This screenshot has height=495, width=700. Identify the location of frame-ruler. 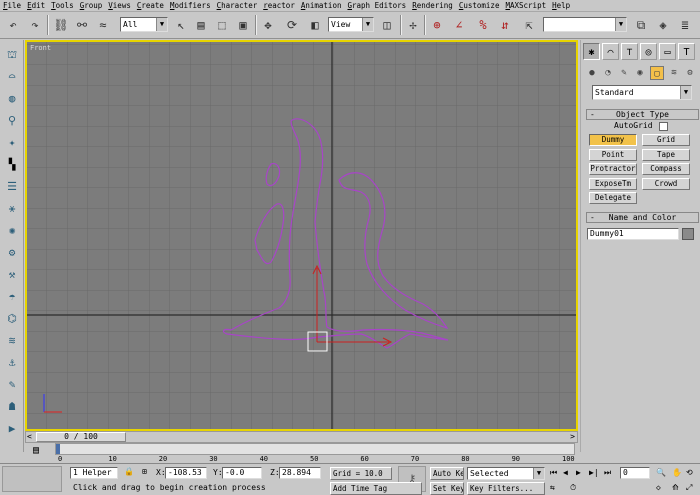
(315, 449).